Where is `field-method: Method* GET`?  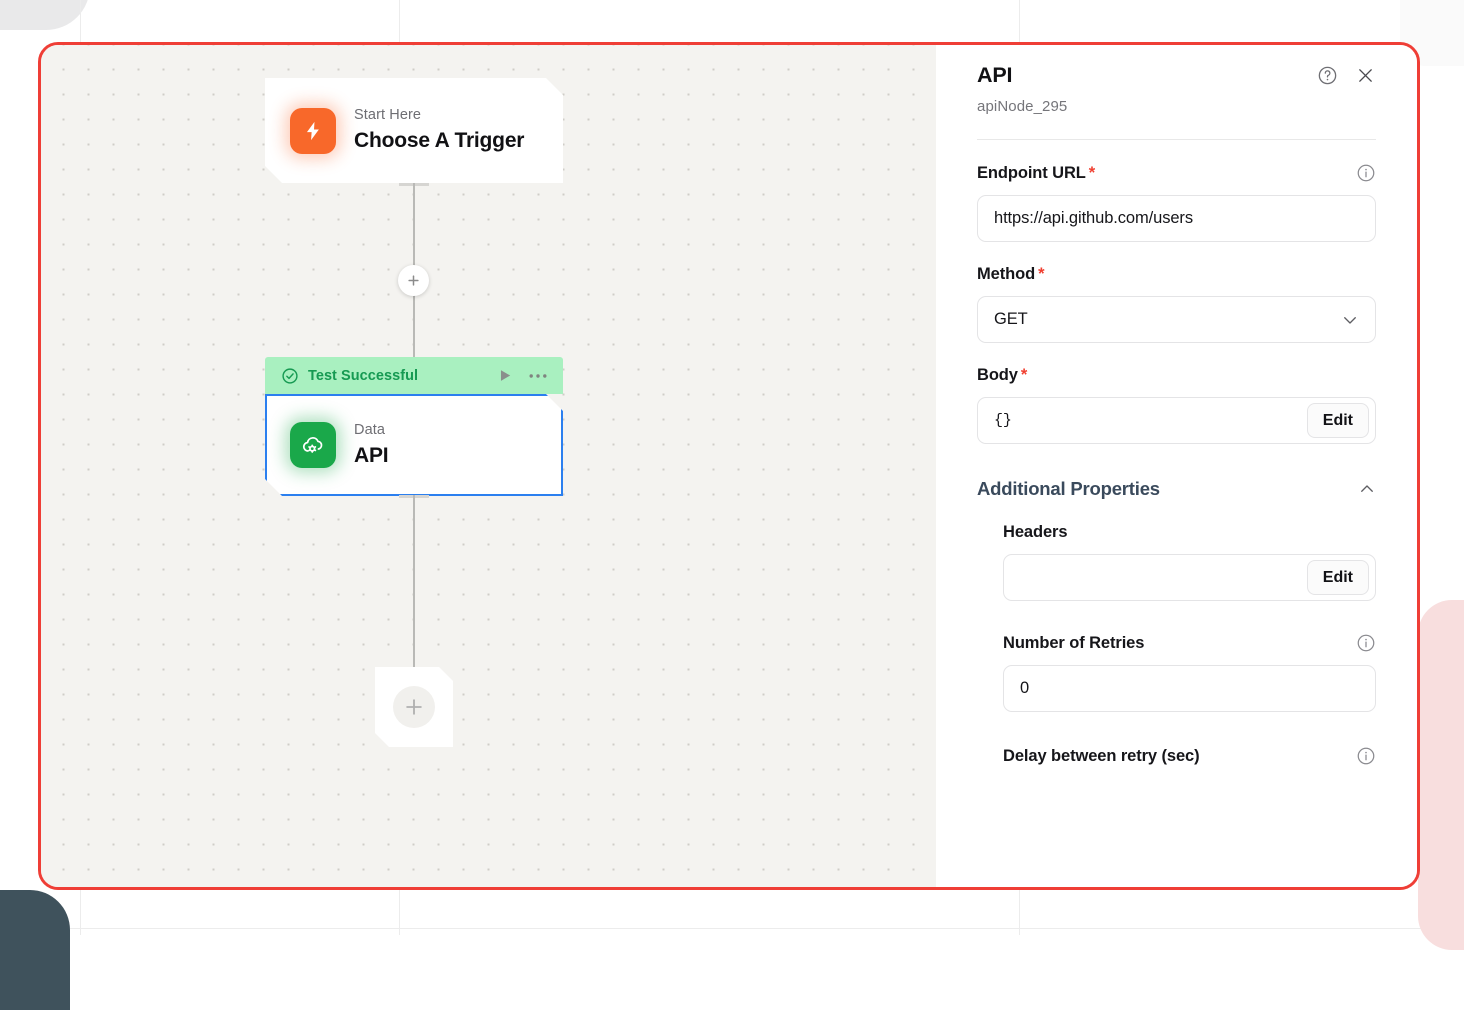
field-method: Method* GET is located at coordinates (1176, 304).